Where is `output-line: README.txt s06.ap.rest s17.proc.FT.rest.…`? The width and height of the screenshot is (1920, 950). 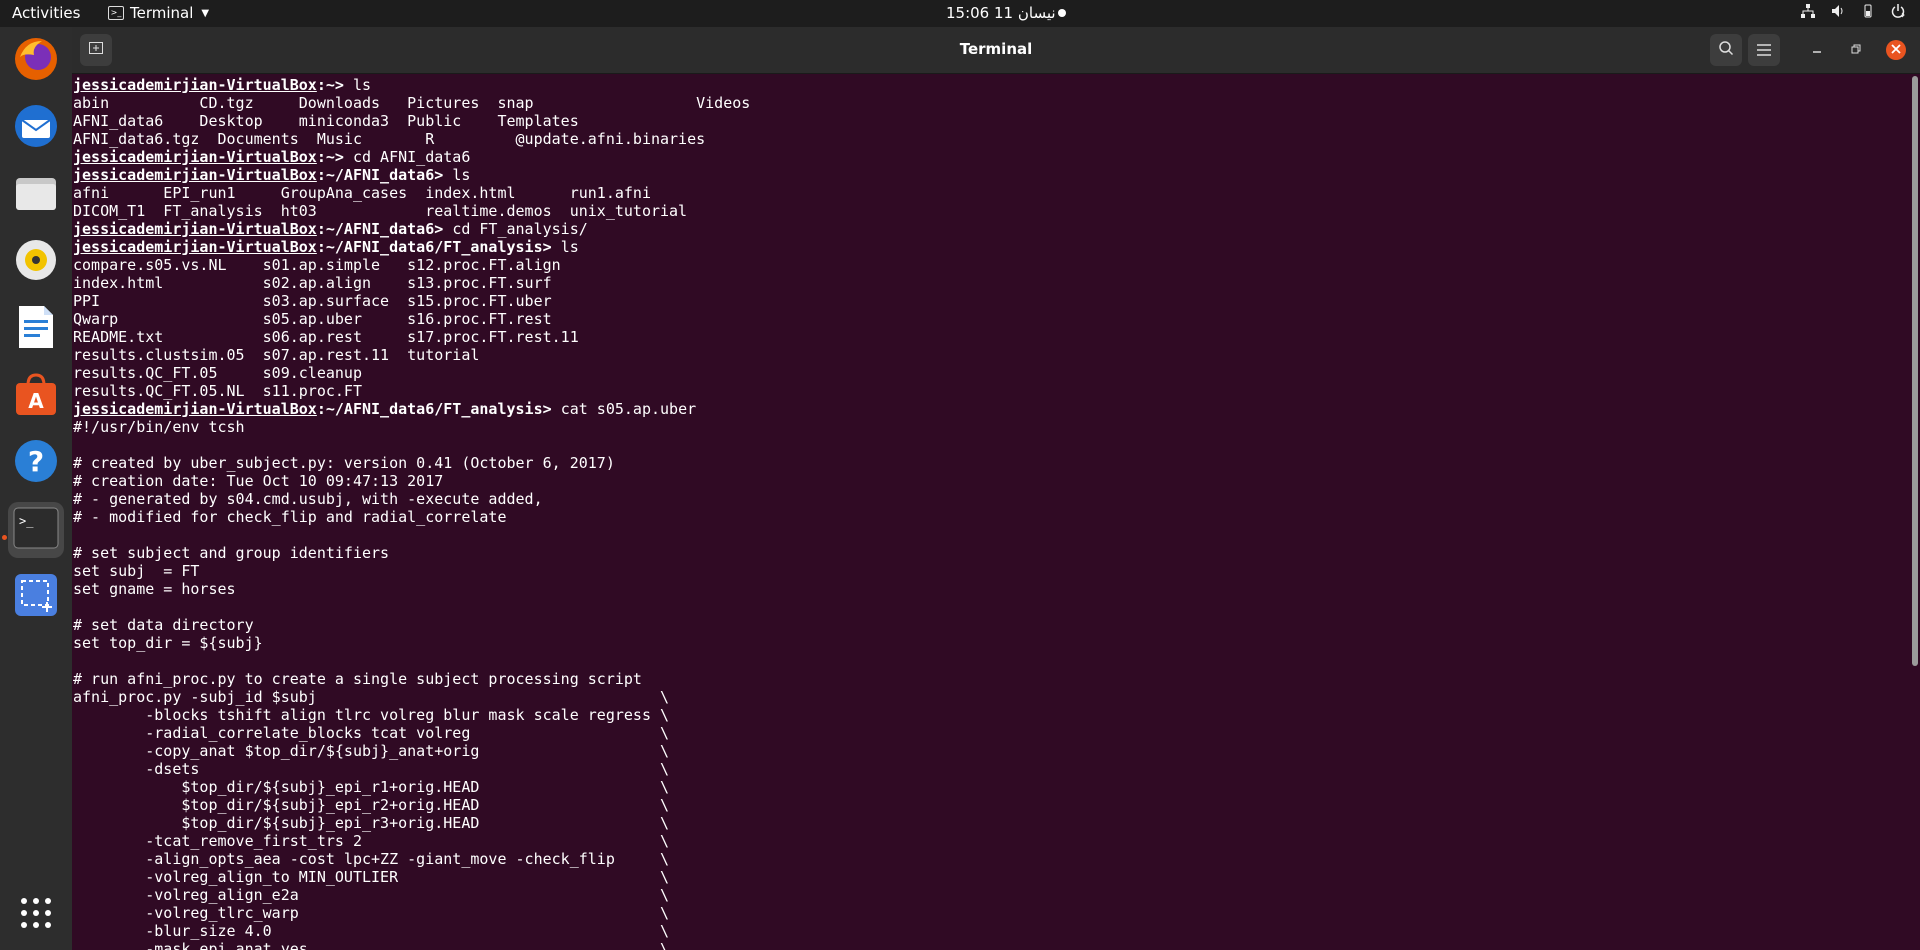 output-line: README.txt s06.ap.rest s17.proc.FT.rest.… is located at coordinates (326, 337).